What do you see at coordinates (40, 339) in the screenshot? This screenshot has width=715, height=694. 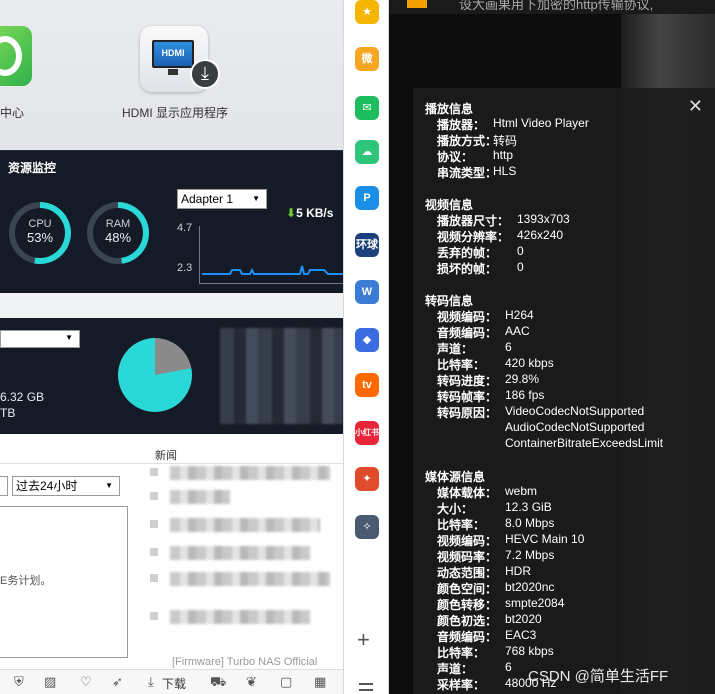 I see `volume-select: ▼` at bounding box center [40, 339].